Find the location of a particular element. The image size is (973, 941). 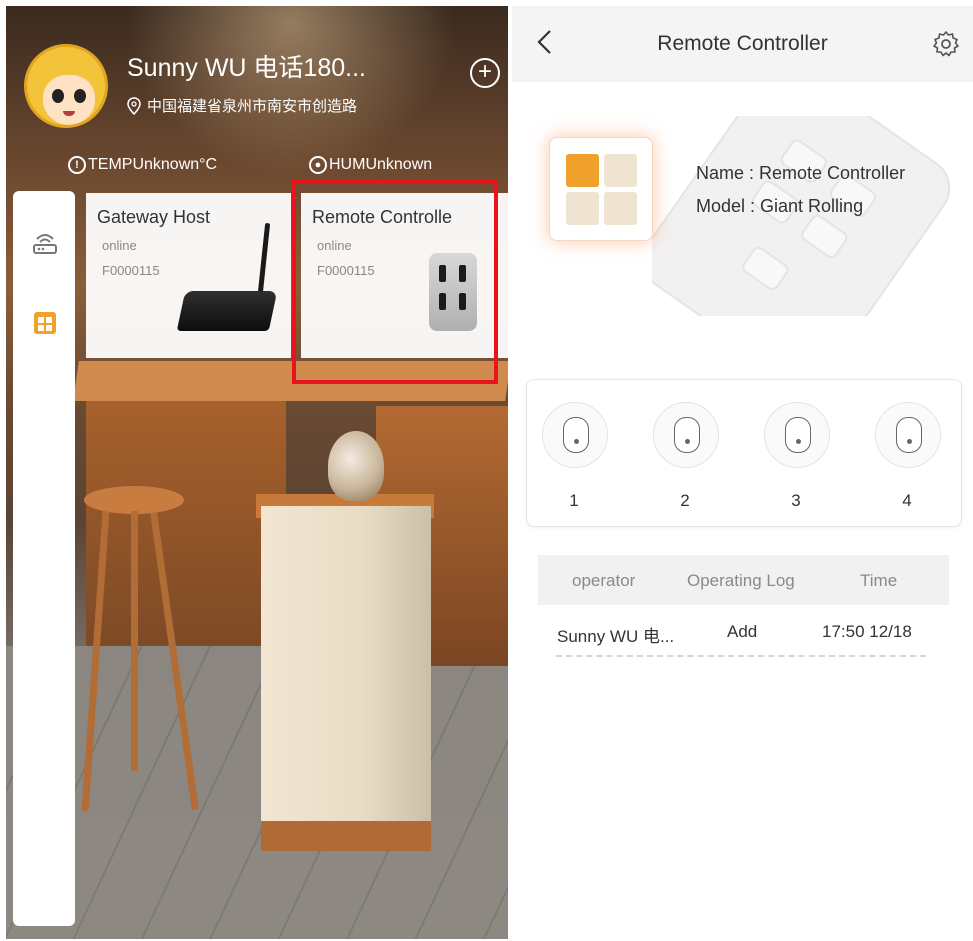

row-divider is located at coordinates (741, 656).